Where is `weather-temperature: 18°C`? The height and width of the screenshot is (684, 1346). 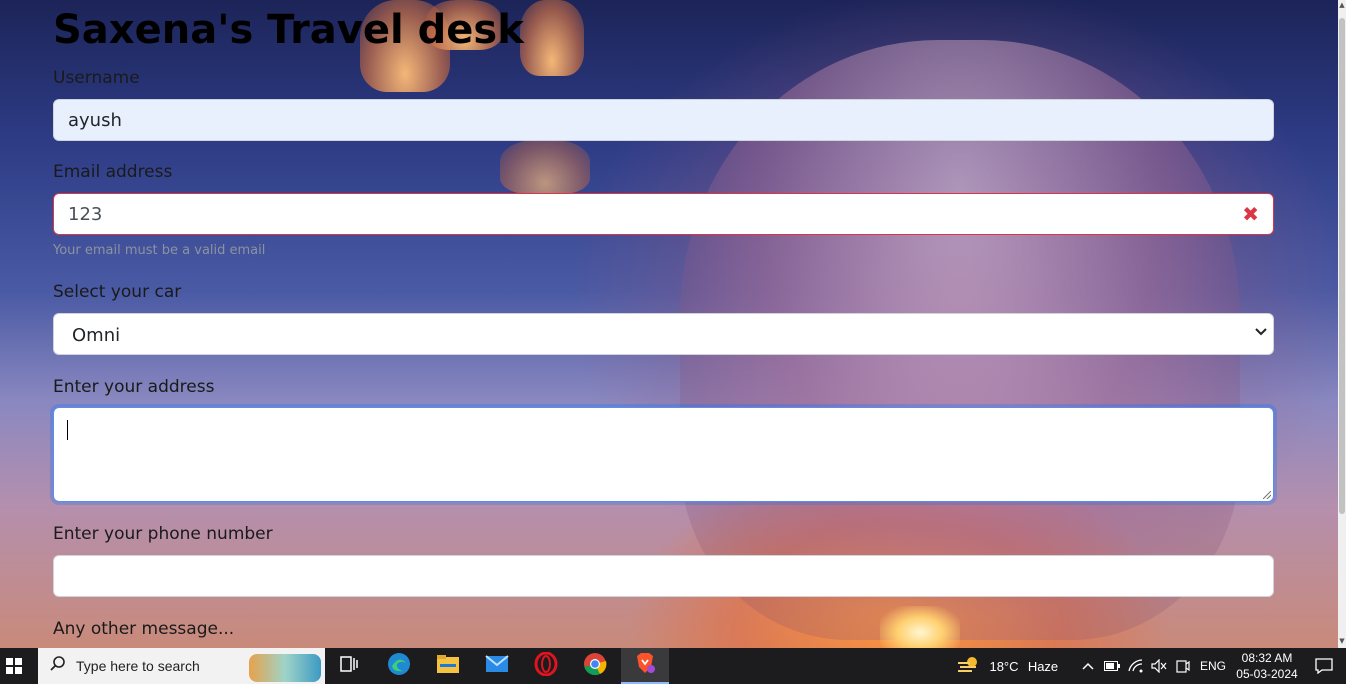
weather-temperature: 18°C is located at coordinates (1004, 666).